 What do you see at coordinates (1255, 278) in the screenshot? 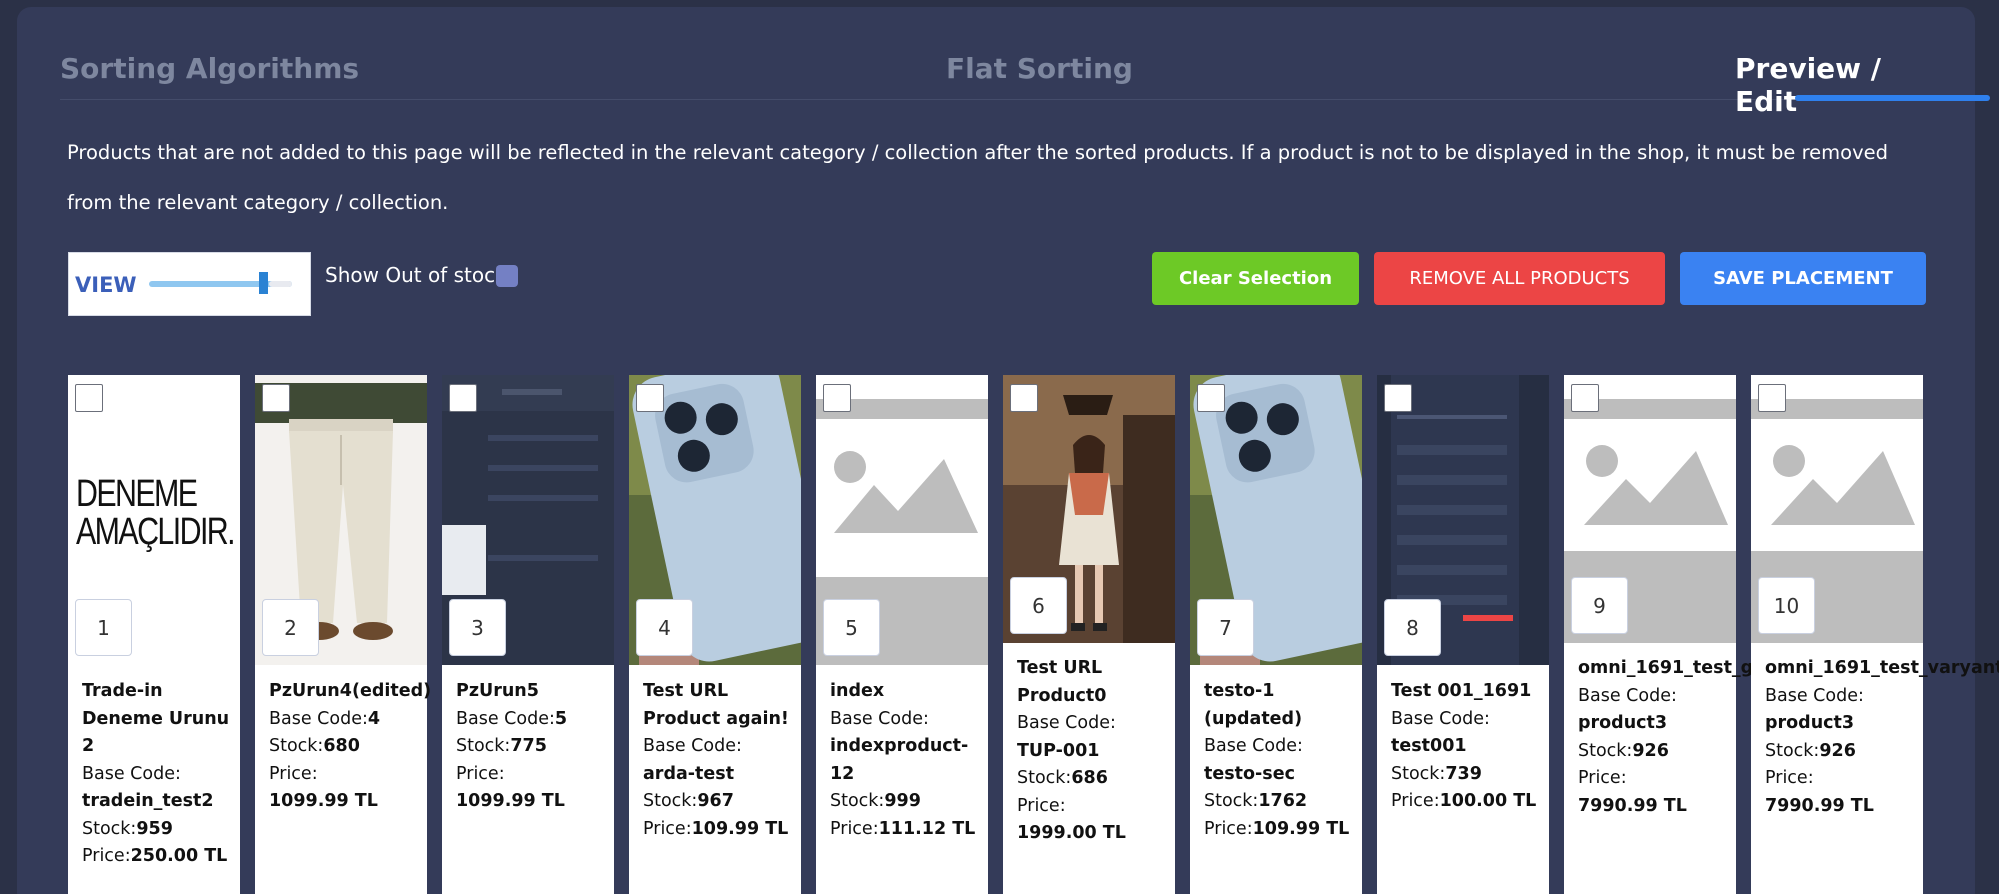
I see `clear-selection-button: Clear Selection` at bounding box center [1255, 278].